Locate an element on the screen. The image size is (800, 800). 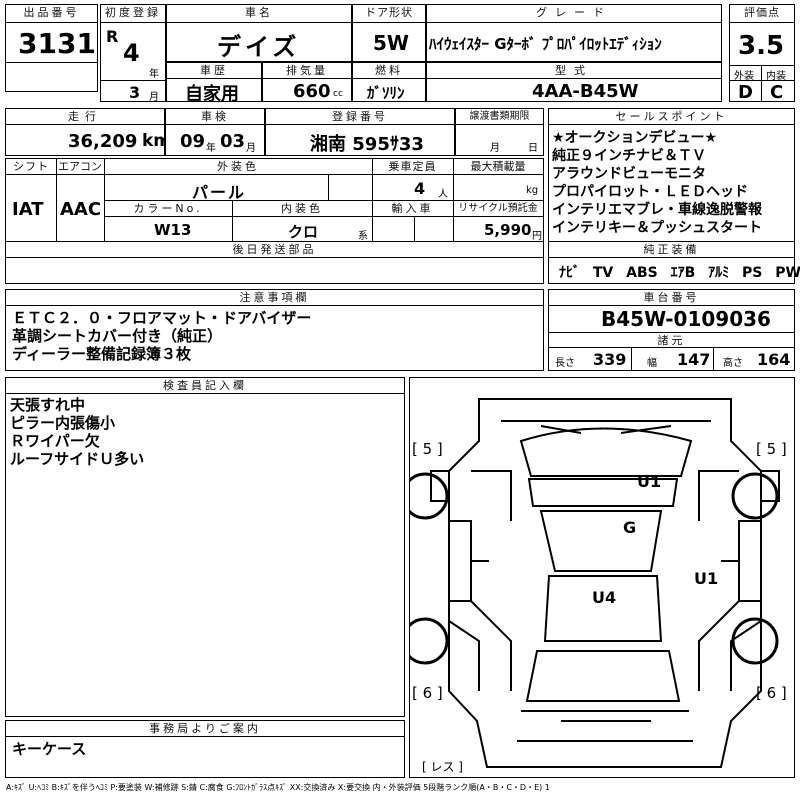
displacement-box: 排気量 660 cc is located at coordinates (307, 82).